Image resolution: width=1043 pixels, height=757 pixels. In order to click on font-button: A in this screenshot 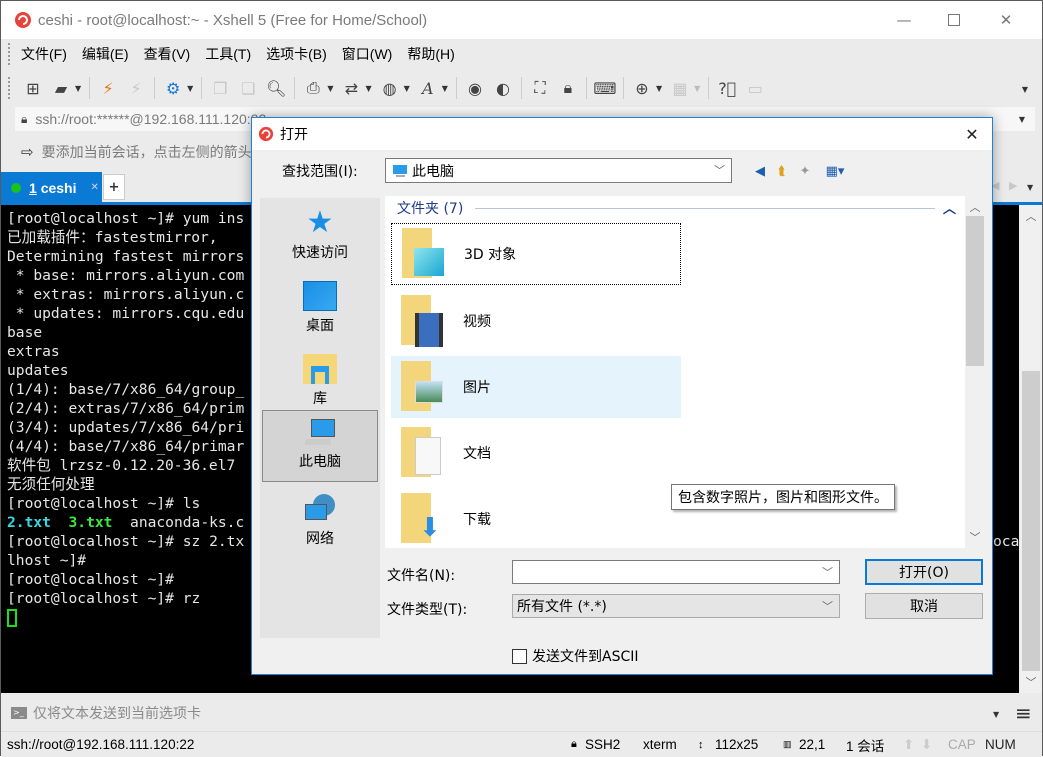, I will do `click(428, 88)`.